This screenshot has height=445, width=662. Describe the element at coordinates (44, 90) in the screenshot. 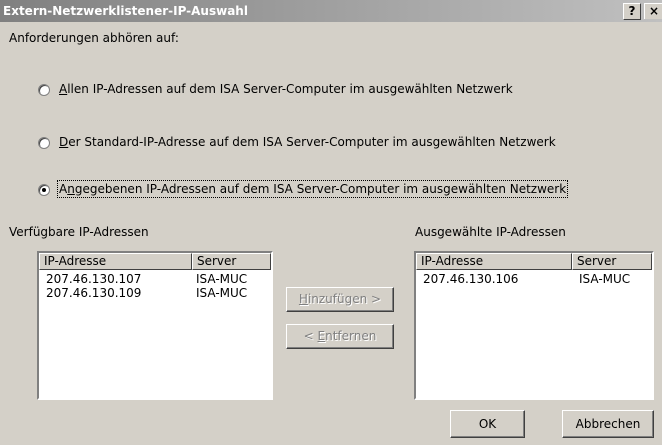

I see `radio-all-ips` at that location.